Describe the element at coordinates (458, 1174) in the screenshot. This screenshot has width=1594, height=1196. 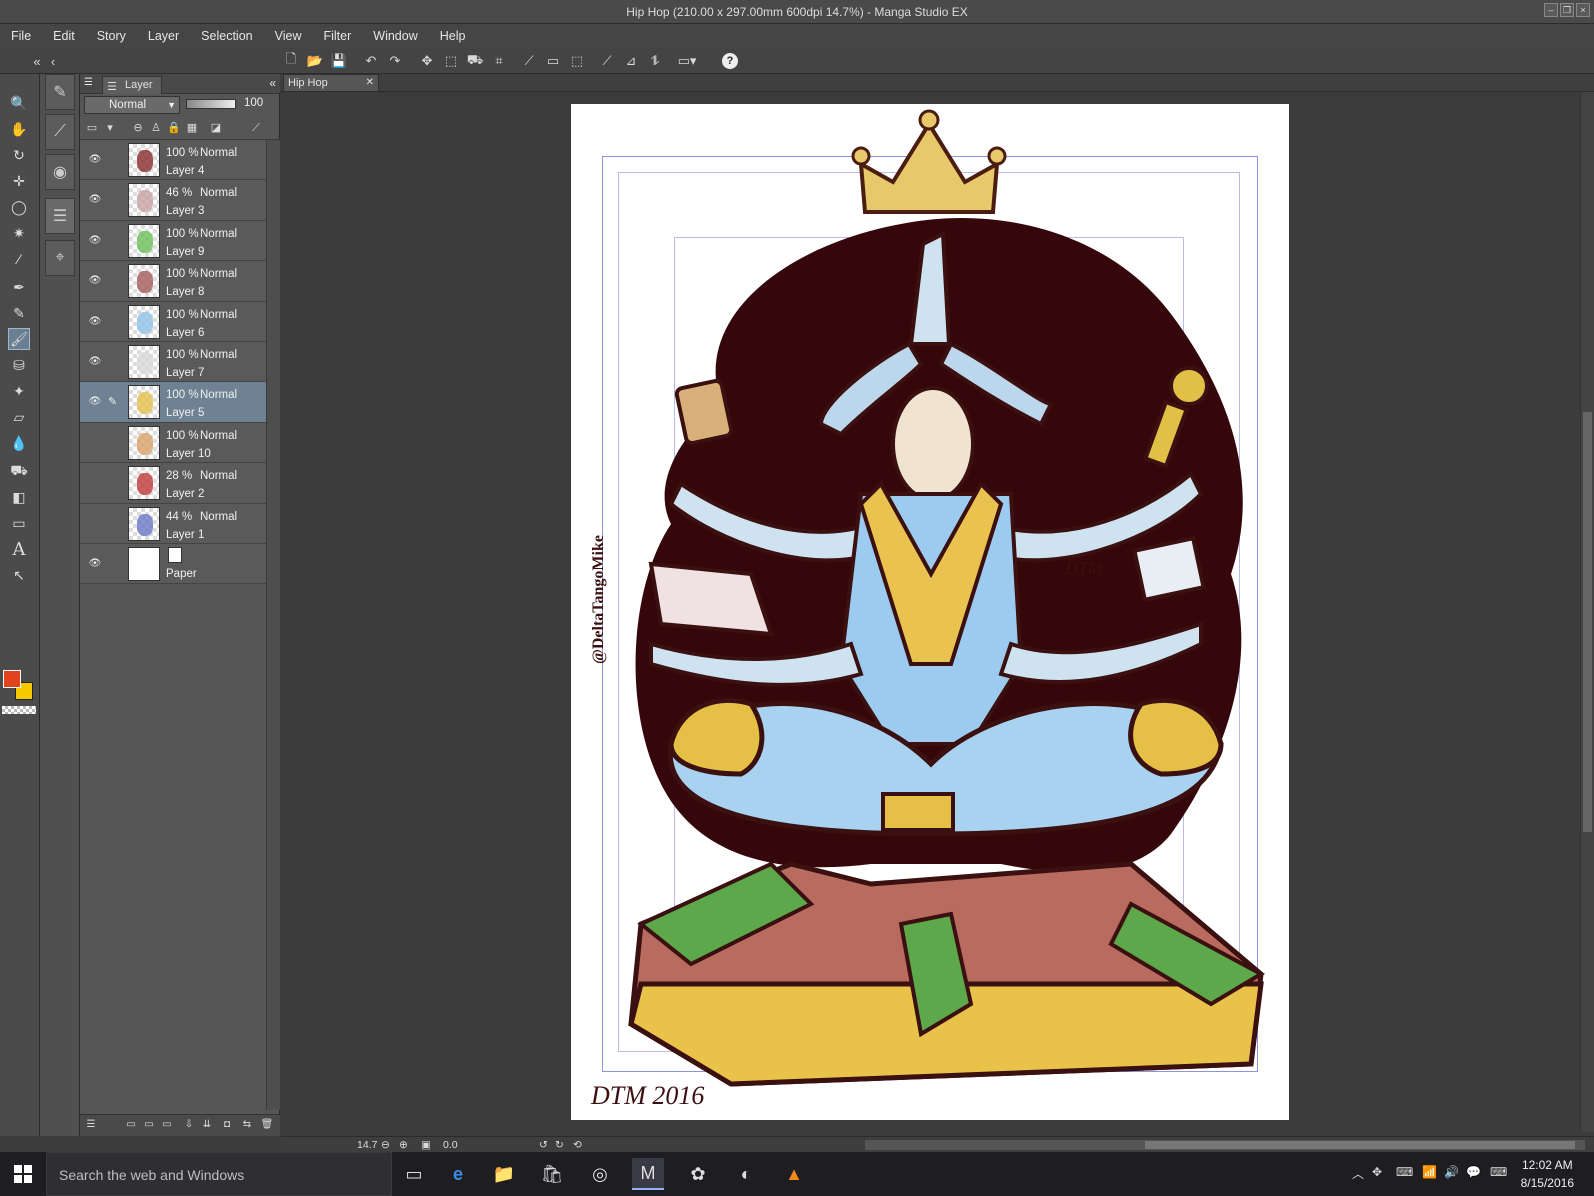
I see `edge-browser-icon: e` at that location.